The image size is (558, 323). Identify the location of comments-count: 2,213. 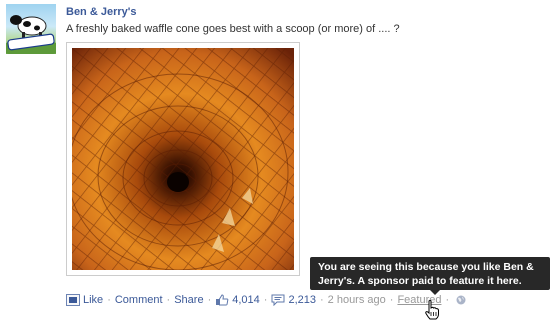
(302, 300).